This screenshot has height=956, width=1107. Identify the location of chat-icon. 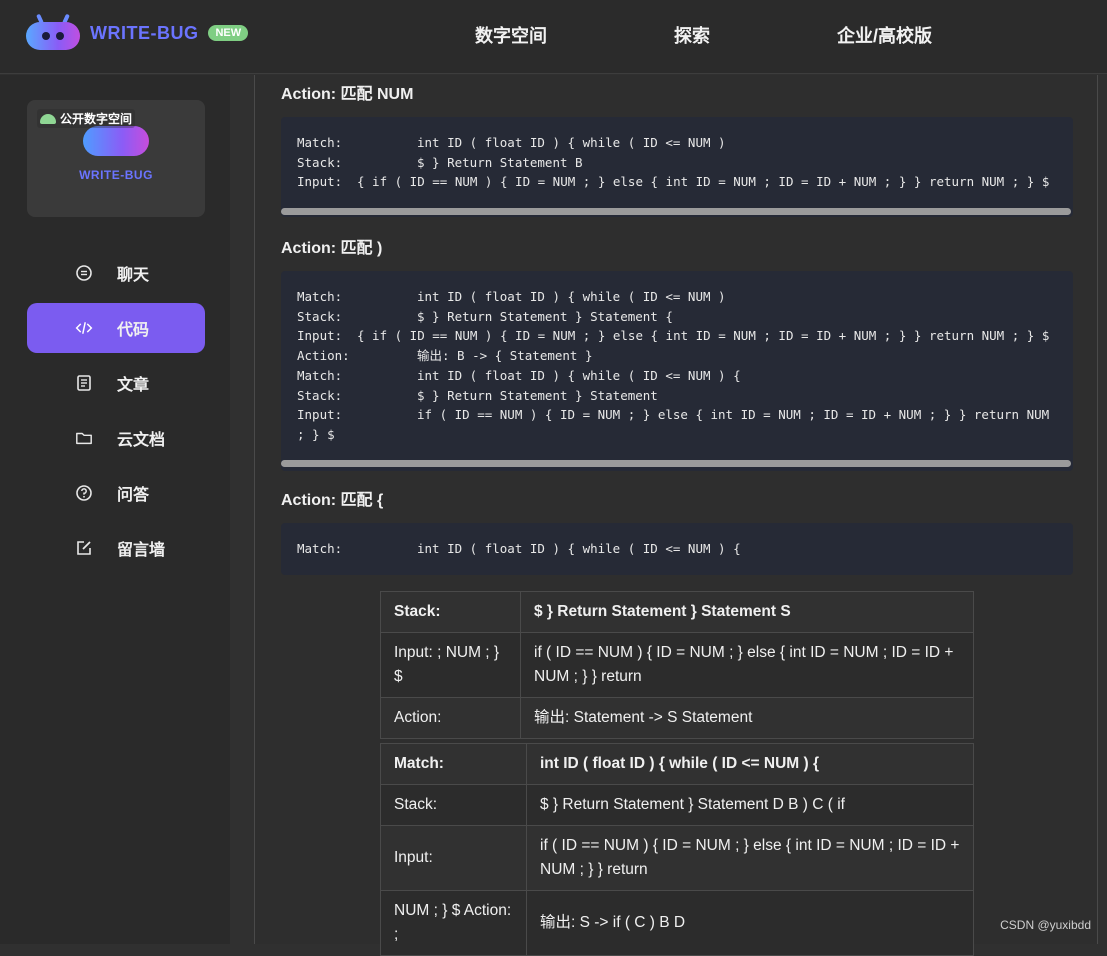
(84, 273).